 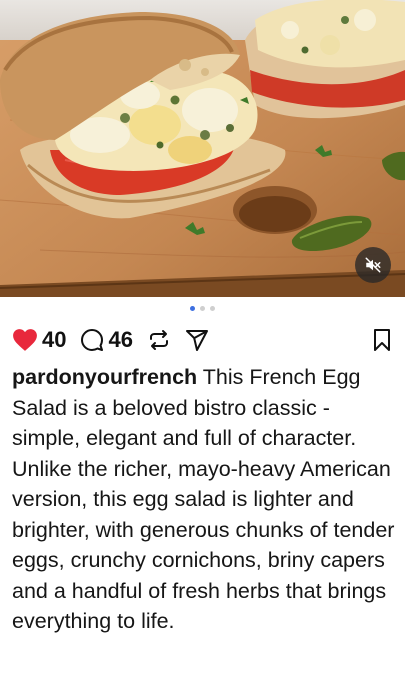 I want to click on paper-plane-icon, so click(x=196, y=340).